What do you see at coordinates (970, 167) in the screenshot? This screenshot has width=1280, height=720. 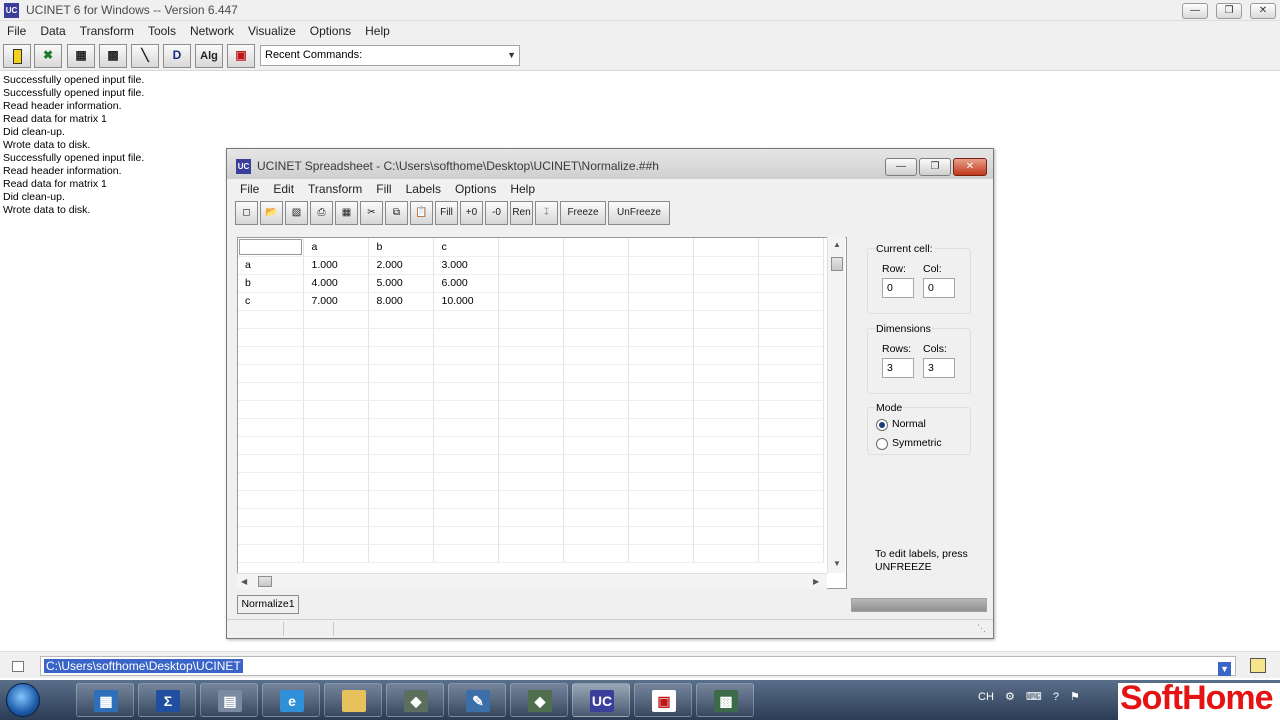 I see `ss-close-button: ✕` at bounding box center [970, 167].